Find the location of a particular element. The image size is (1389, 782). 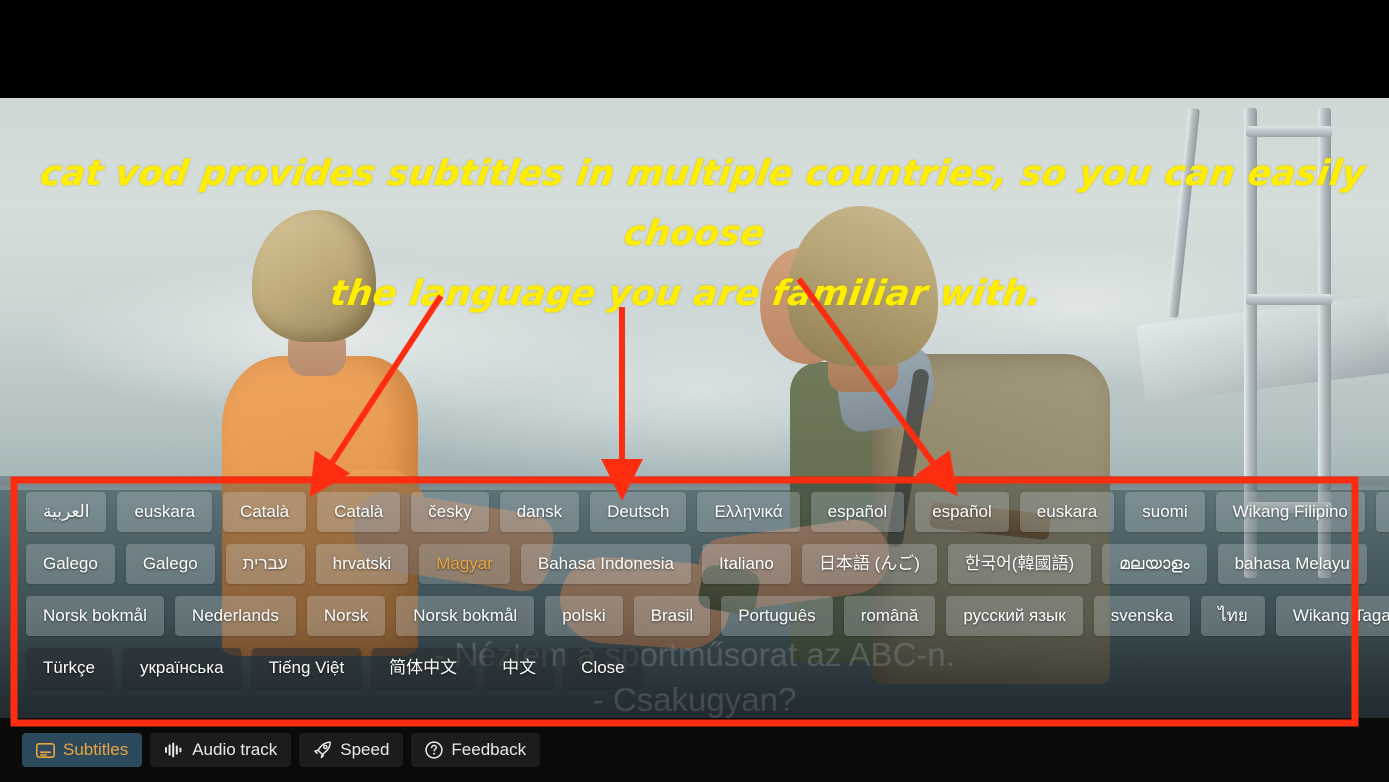

language-chip: français is located at coordinates (1382, 512).